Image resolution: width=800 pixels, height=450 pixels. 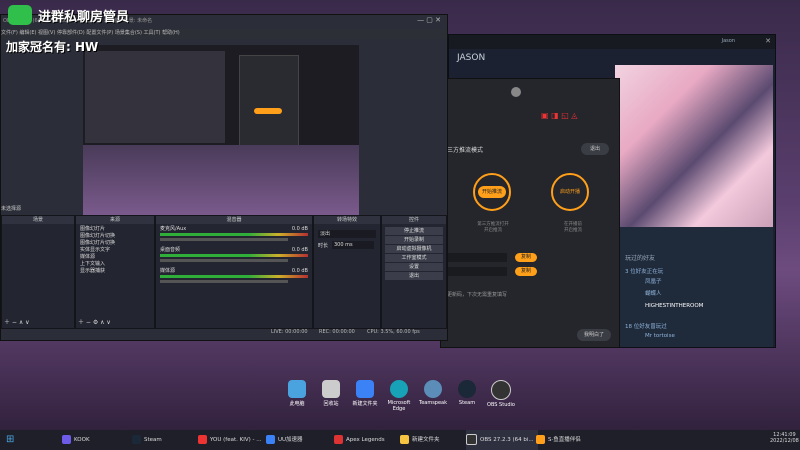 I want to click on scene-toolbar: ＋ − ∧ ∨, so click(x=17, y=321).